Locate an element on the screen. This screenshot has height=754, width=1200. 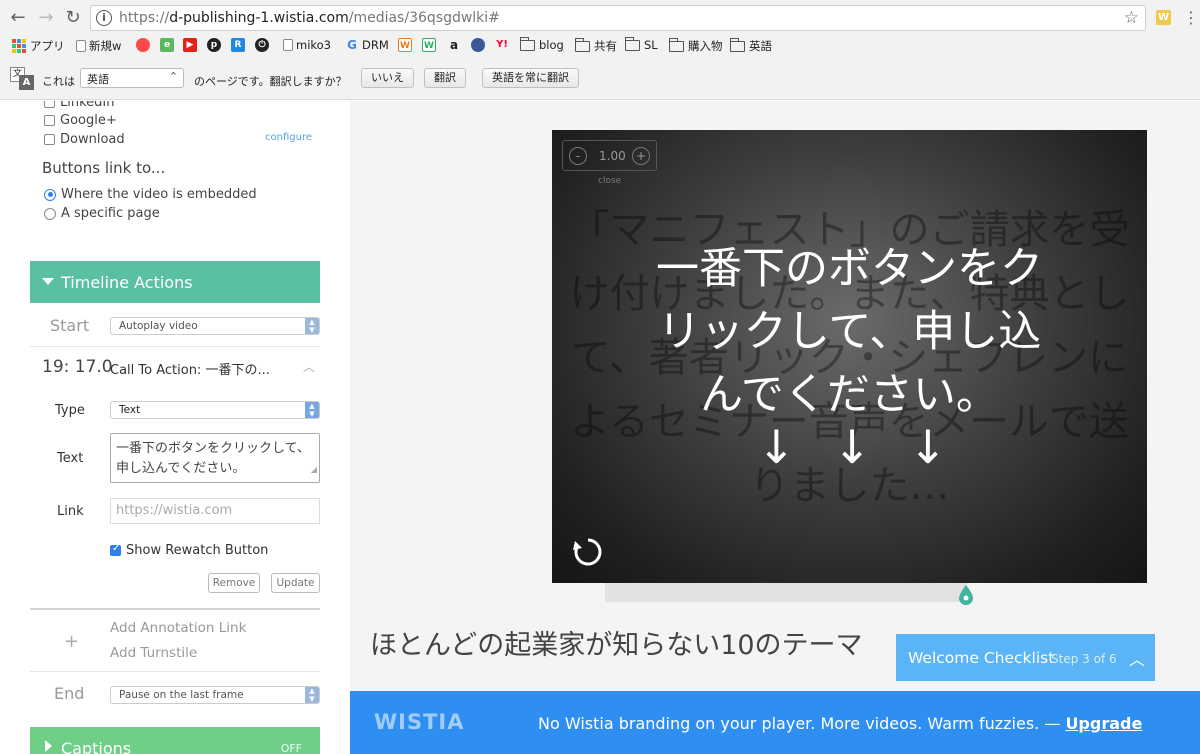
bookmark-pocket: R is located at coordinates (239, 45).